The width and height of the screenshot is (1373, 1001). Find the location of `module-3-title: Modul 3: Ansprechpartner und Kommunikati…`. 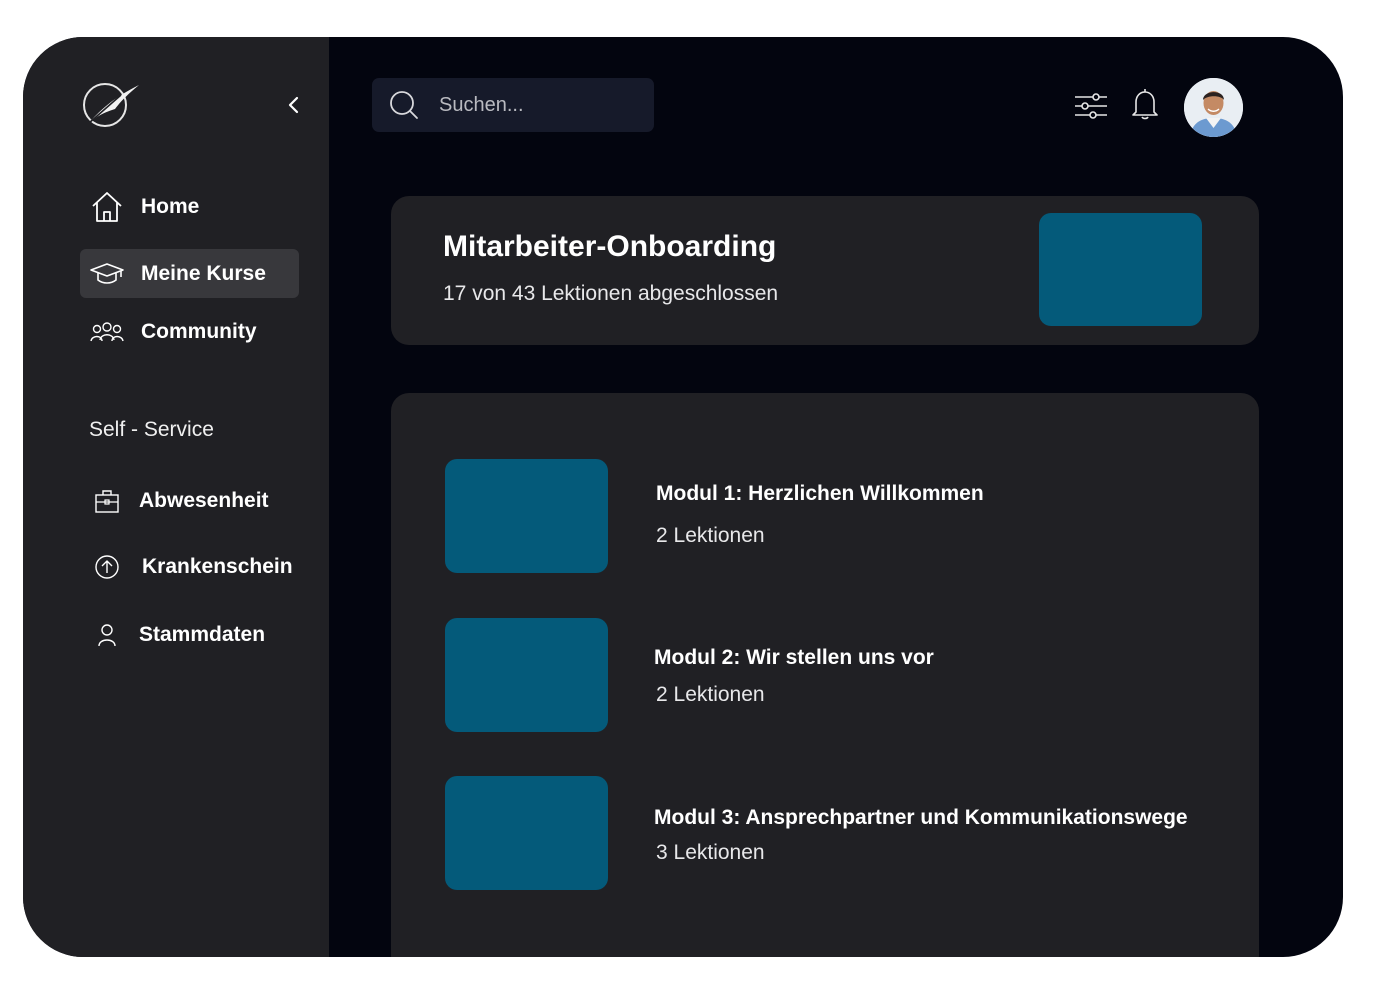

module-3-title: Modul 3: Ansprechpartner und Kommunikati… is located at coordinates (921, 818).